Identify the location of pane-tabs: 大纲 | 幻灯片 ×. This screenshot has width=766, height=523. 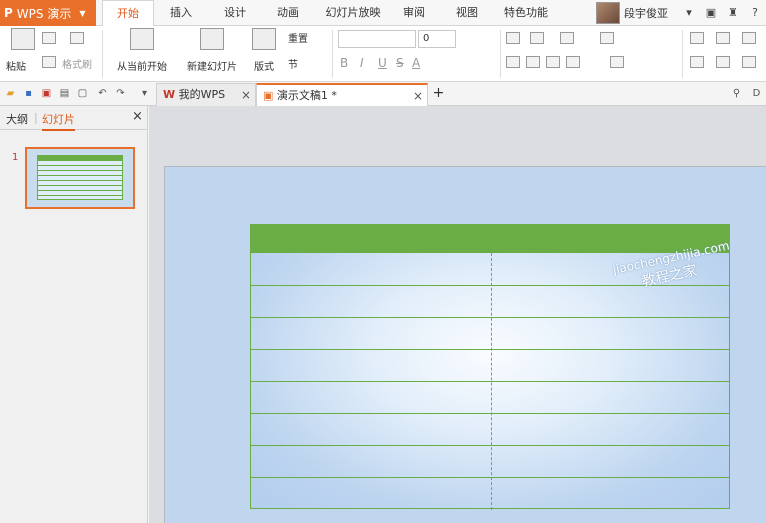
(74, 118).